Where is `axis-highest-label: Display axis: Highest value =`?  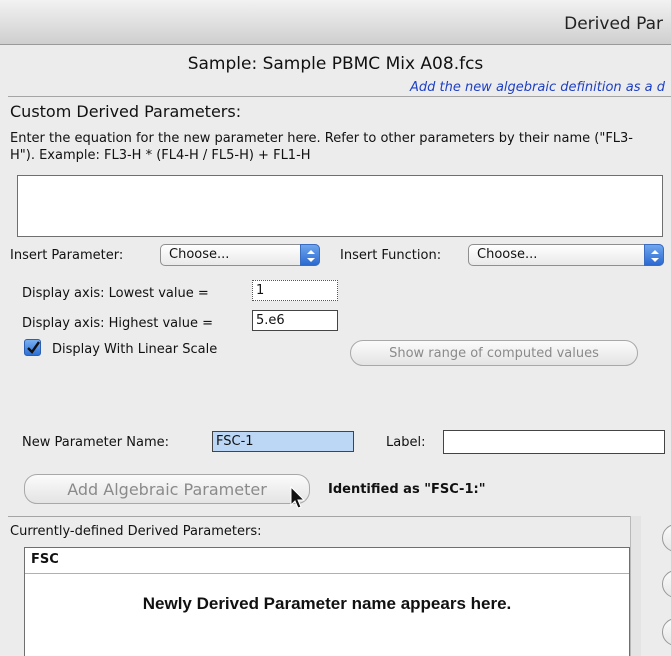
axis-highest-label: Display axis: Highest value = is located at coordinates (118, 323).